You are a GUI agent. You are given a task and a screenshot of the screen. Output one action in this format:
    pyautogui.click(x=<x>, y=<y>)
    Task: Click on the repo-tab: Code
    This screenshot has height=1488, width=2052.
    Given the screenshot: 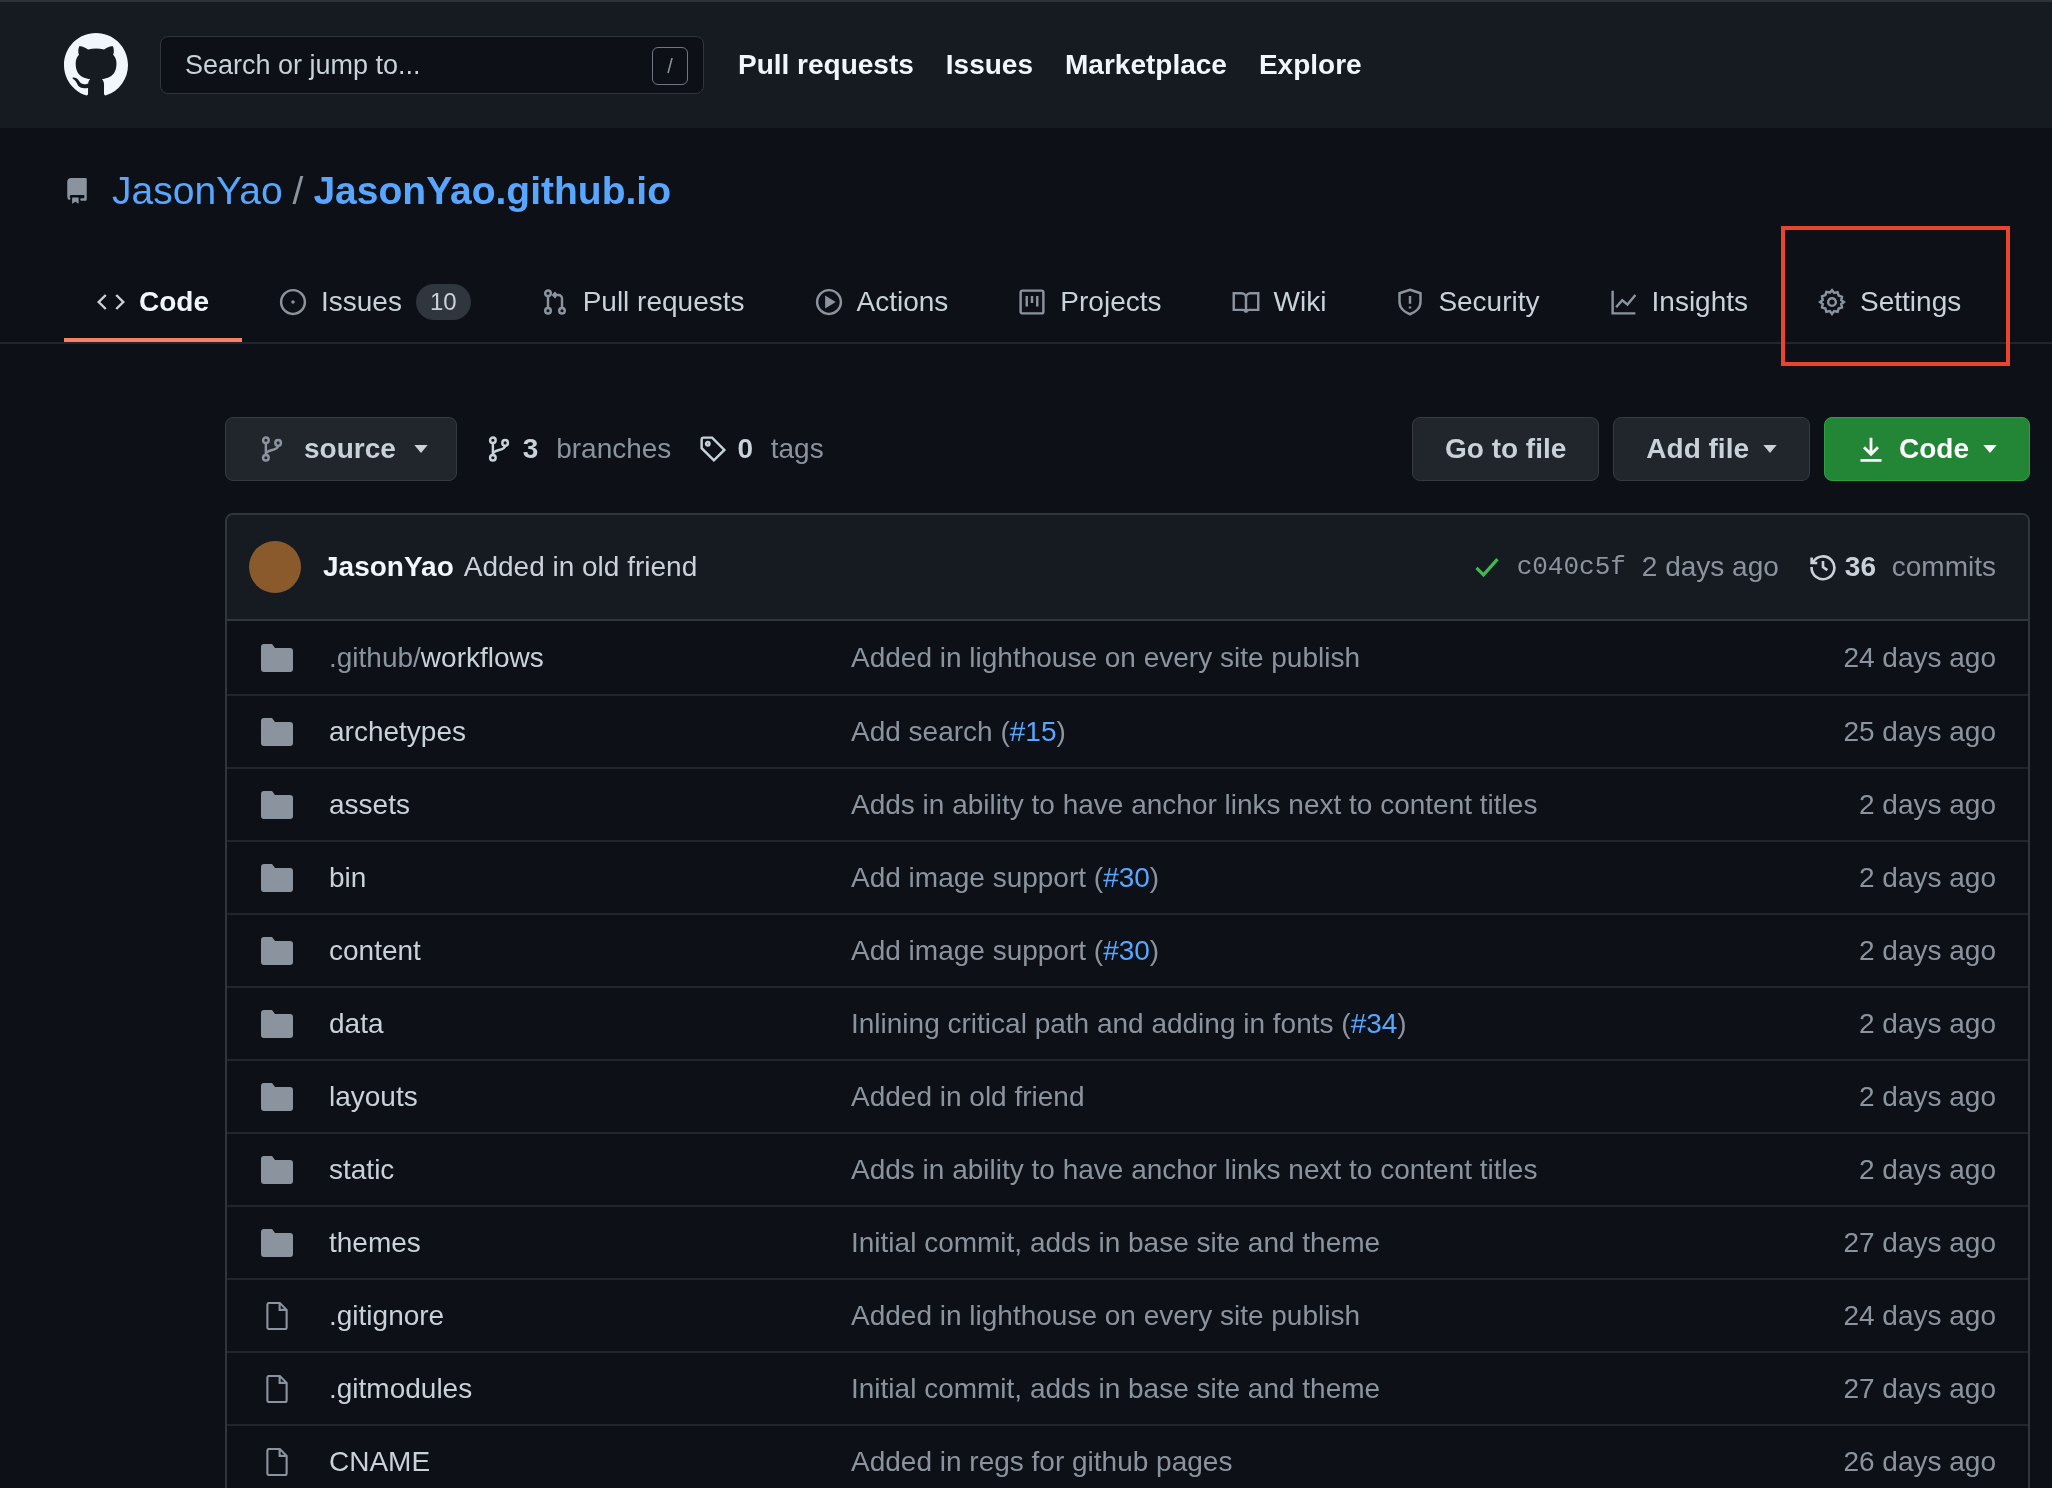 What is the action you would take?
    pyautogui.click(x=153, y=304)
    